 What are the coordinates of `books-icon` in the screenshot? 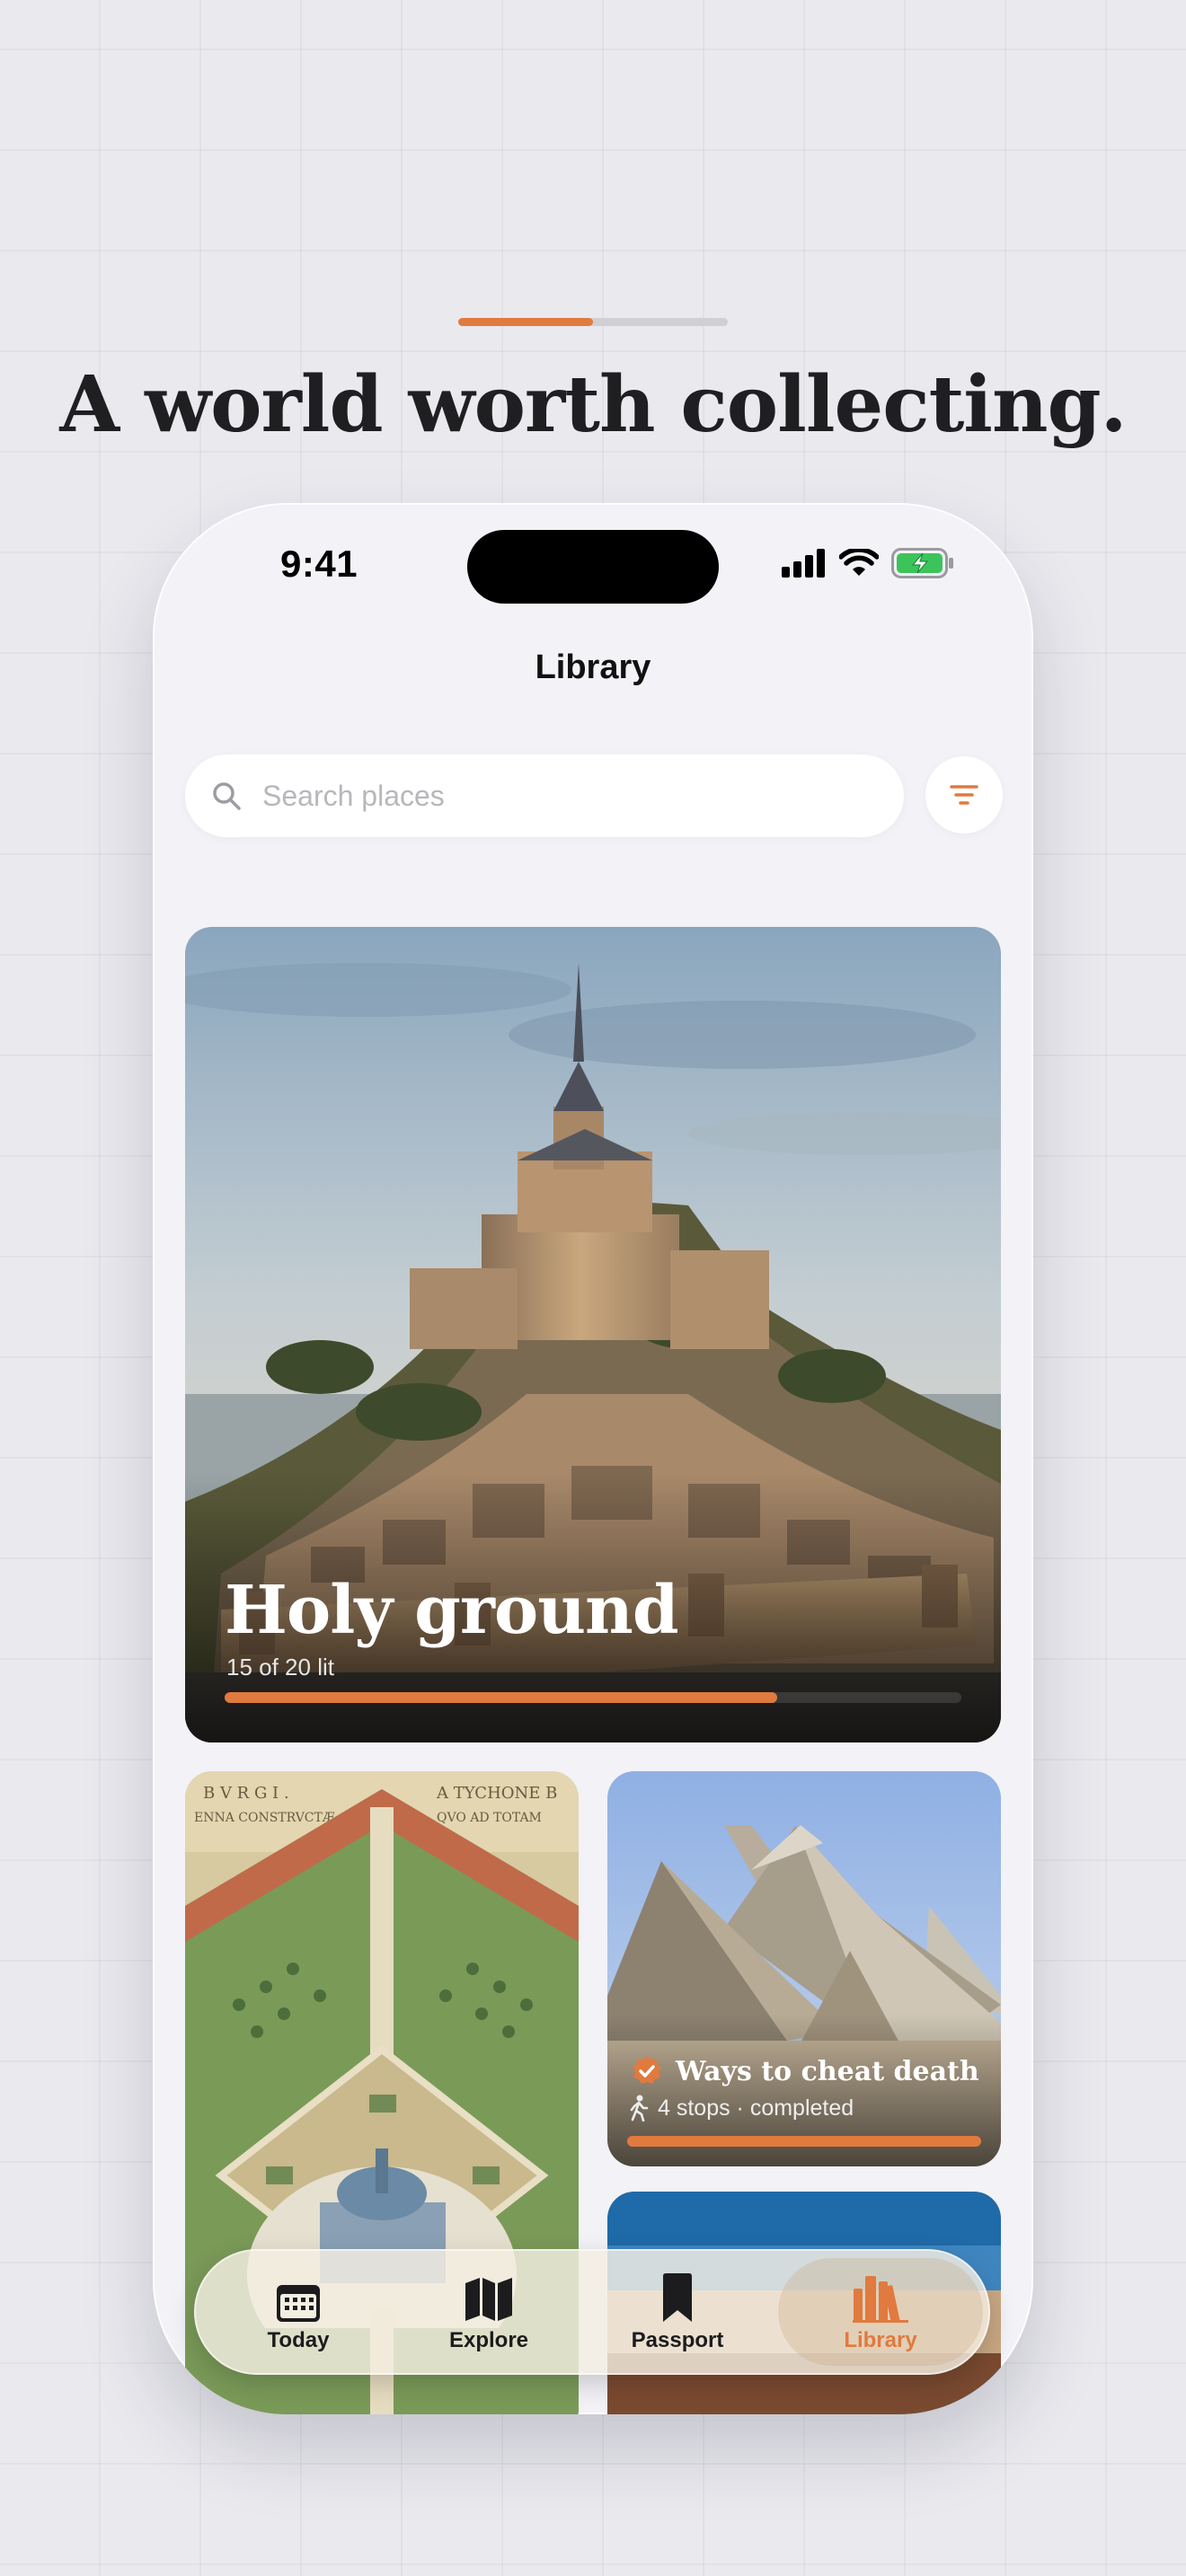 It's located at (880, 2299).